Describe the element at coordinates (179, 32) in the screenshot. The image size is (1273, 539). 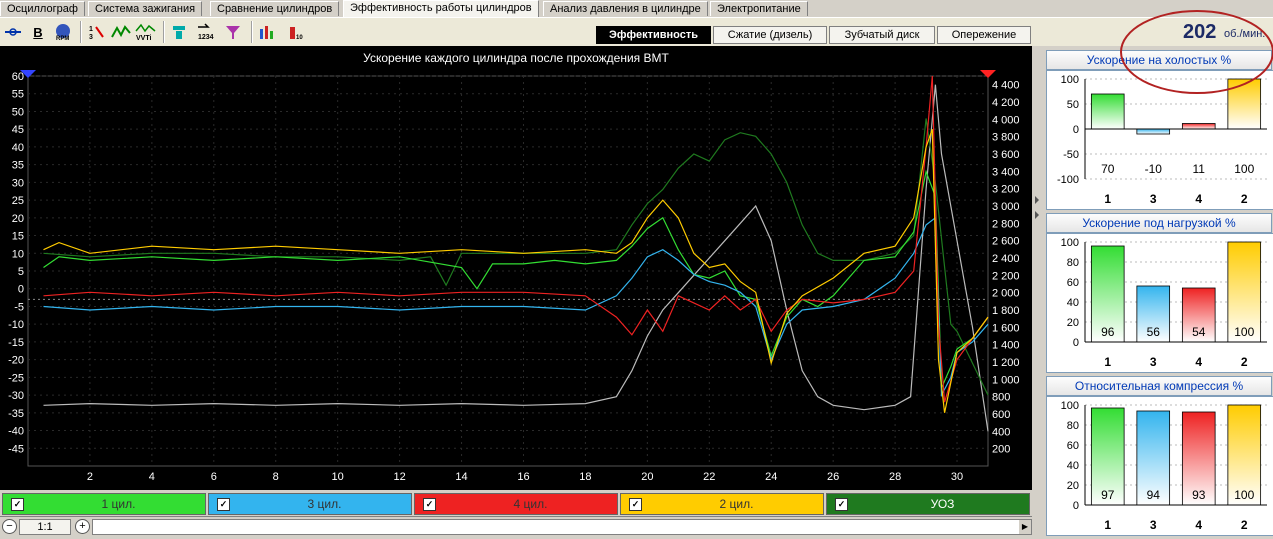
I see `cylinder-icon` at that location.